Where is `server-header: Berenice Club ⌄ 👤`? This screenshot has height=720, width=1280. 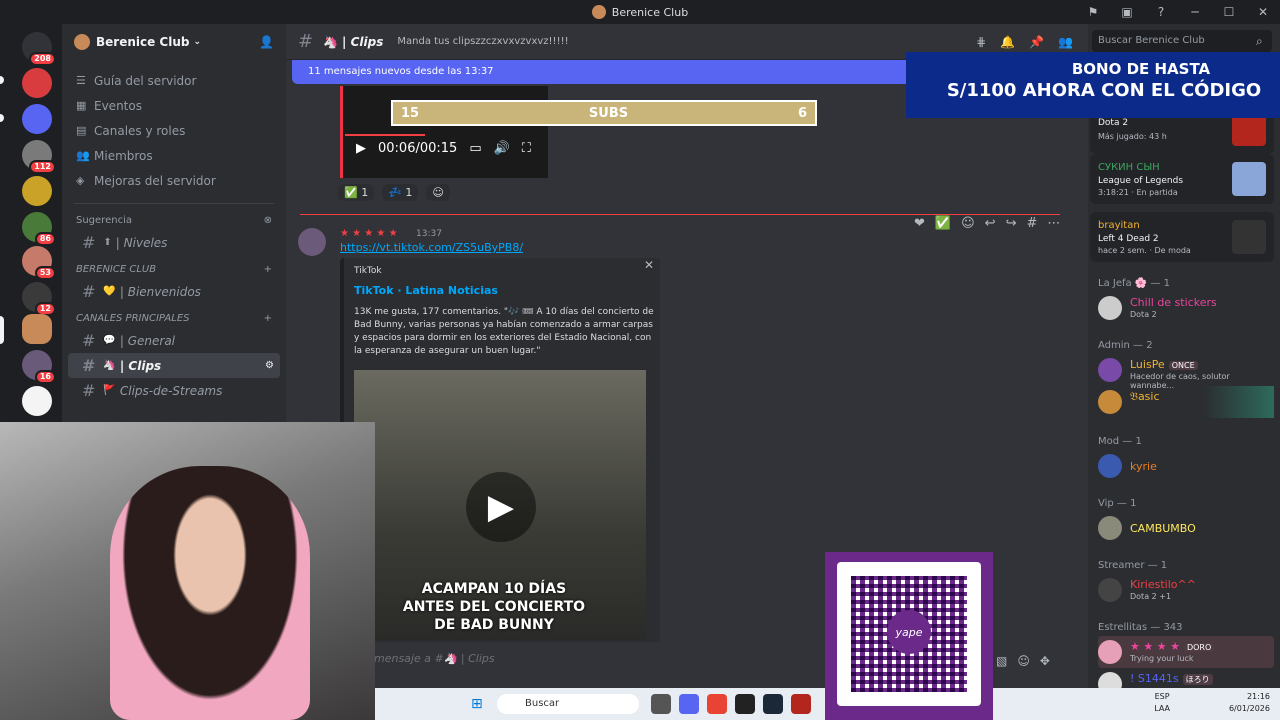
server-header: Berenice Club ⌄ 👤 is located at coordinates (174, 42).